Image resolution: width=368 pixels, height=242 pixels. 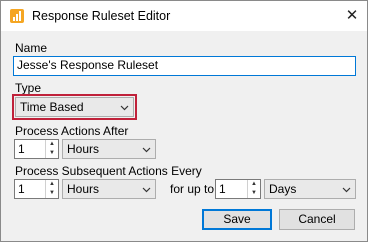 I want to click on upto-label: for up to, so click(x=192, y=189).